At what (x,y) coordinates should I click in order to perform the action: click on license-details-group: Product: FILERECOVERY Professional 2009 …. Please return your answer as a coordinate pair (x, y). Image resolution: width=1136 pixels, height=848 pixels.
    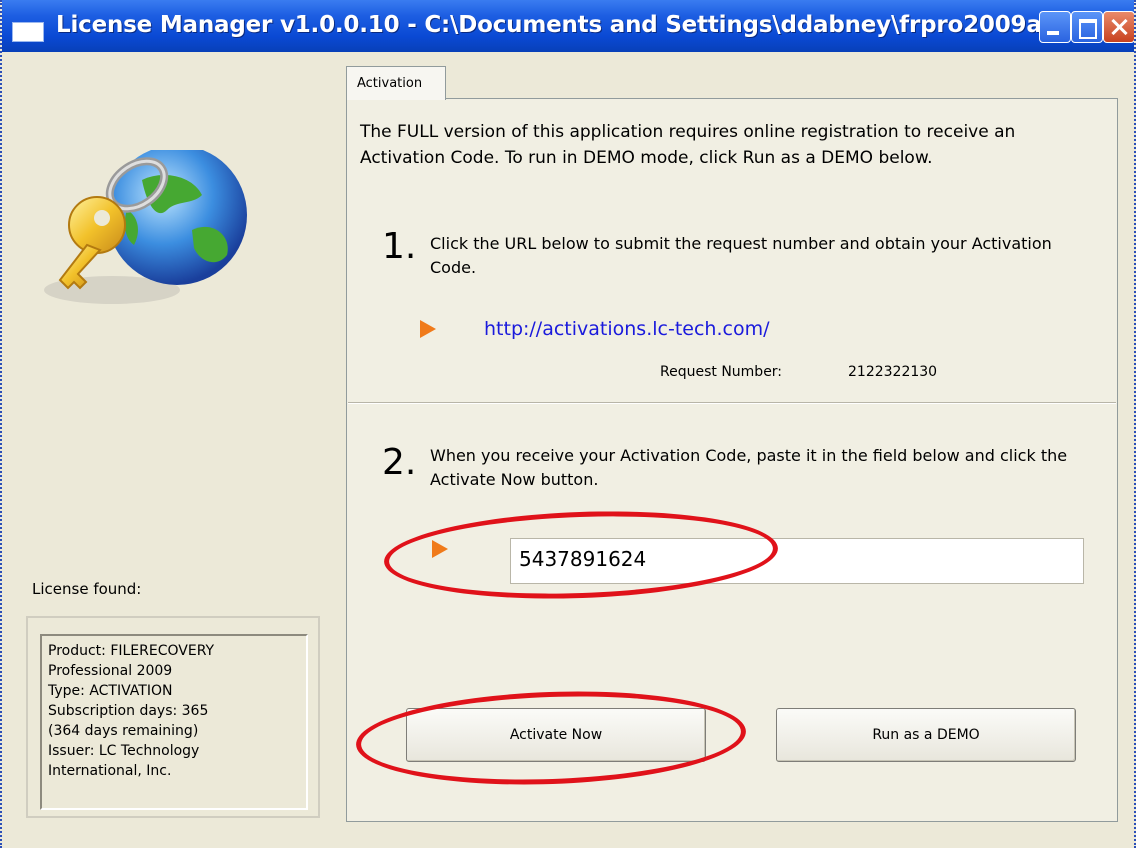
    Looking at the image, I should click on (173, 717).